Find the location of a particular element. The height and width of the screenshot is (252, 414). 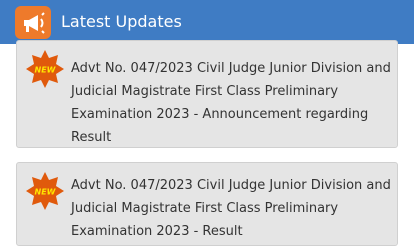

header-title: Latest Updates is located at coordinates (121, 21).